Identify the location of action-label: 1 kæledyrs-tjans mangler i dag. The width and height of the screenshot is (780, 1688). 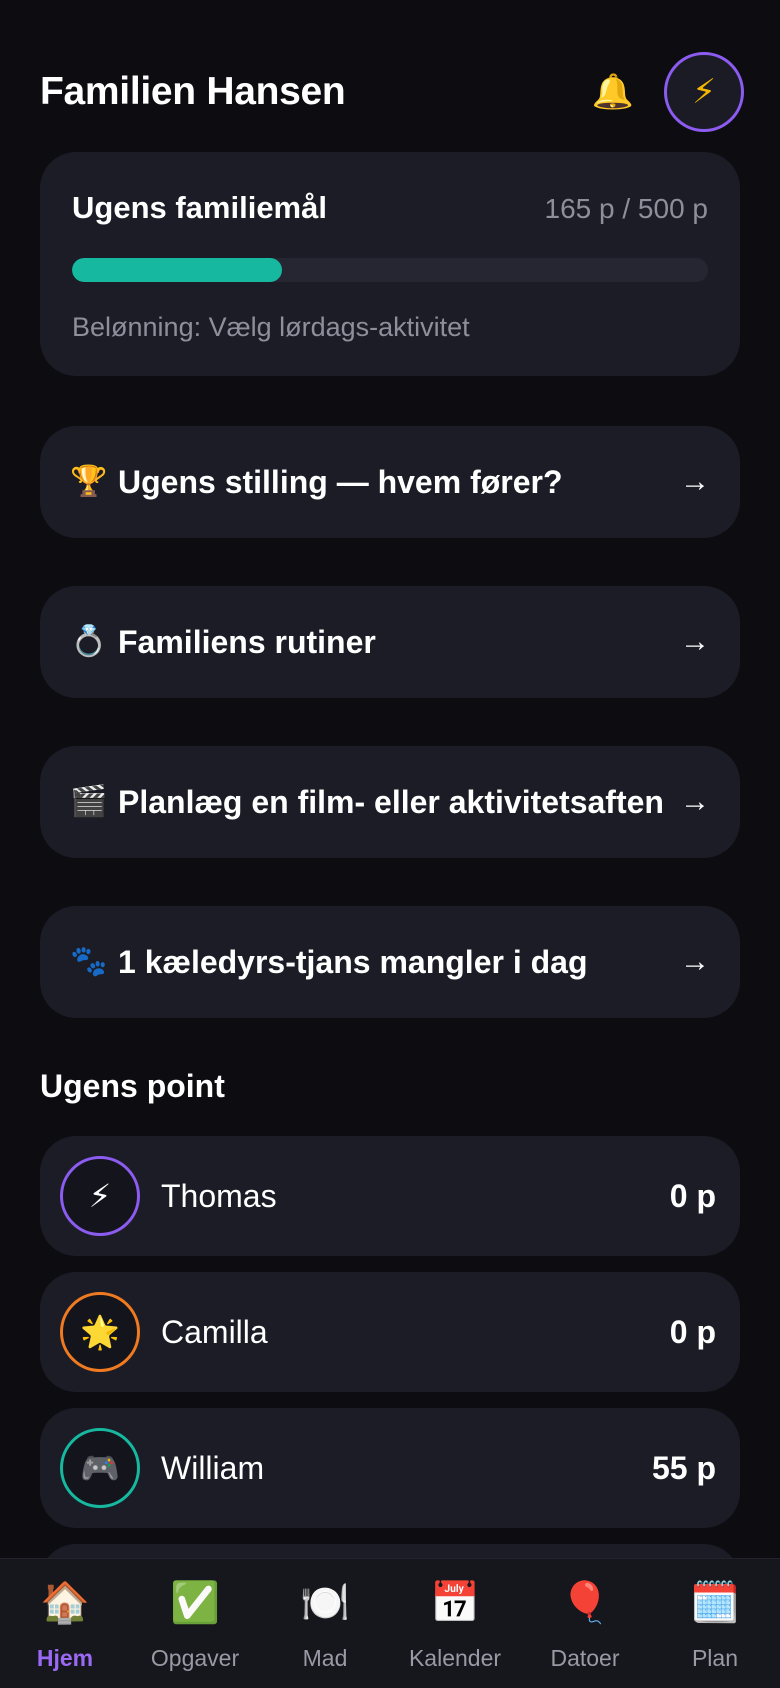
(353, 961).